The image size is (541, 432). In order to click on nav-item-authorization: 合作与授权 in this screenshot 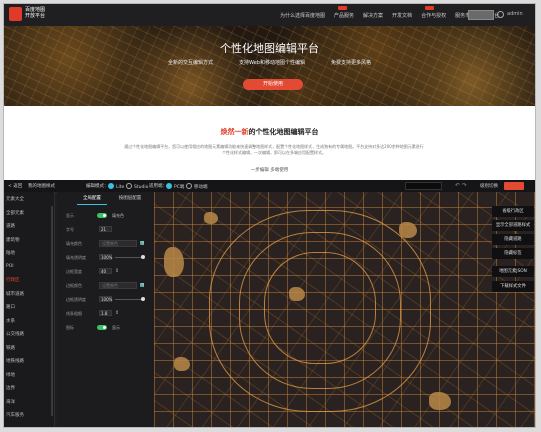, I will do `click(433, 12)`.